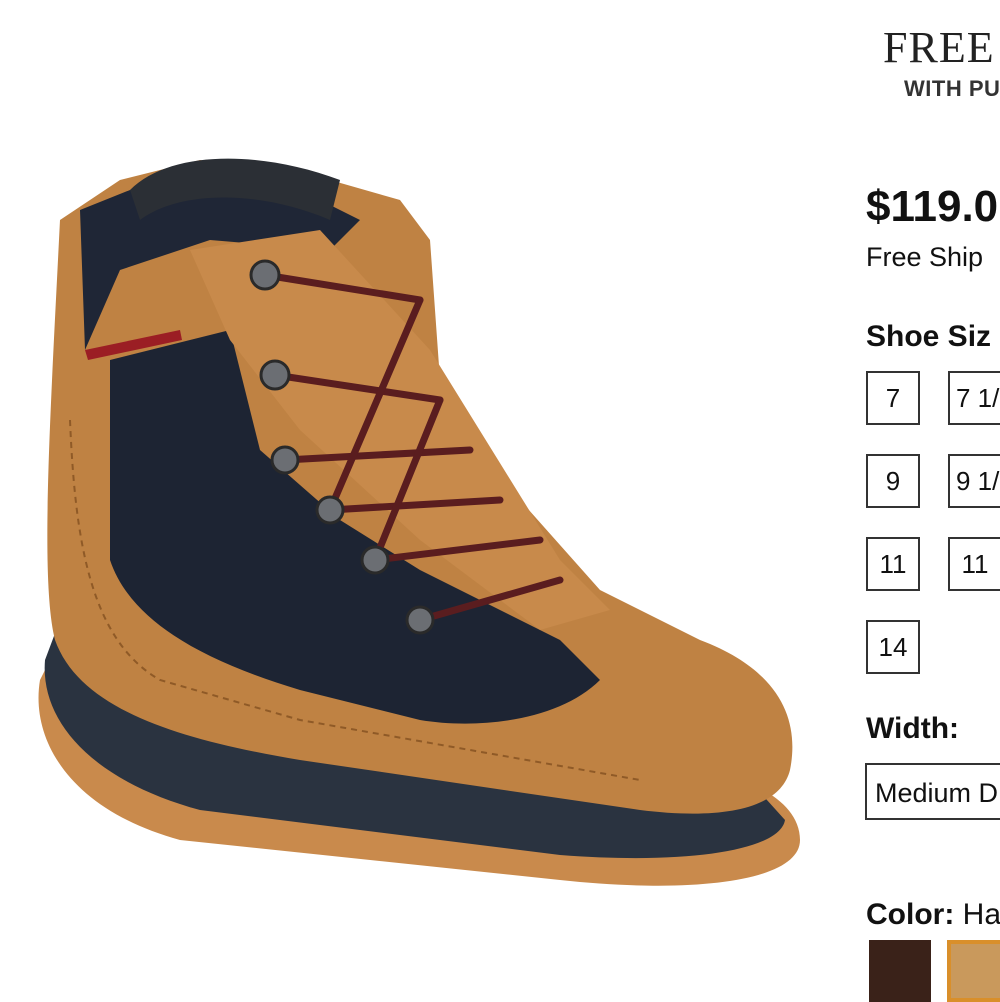 This screenshot has width=1000, height=1002. What do you see at coordinates (893, 564) in the screenshot?
I see `size-option-11: 11` at bounding box center [893, 564].